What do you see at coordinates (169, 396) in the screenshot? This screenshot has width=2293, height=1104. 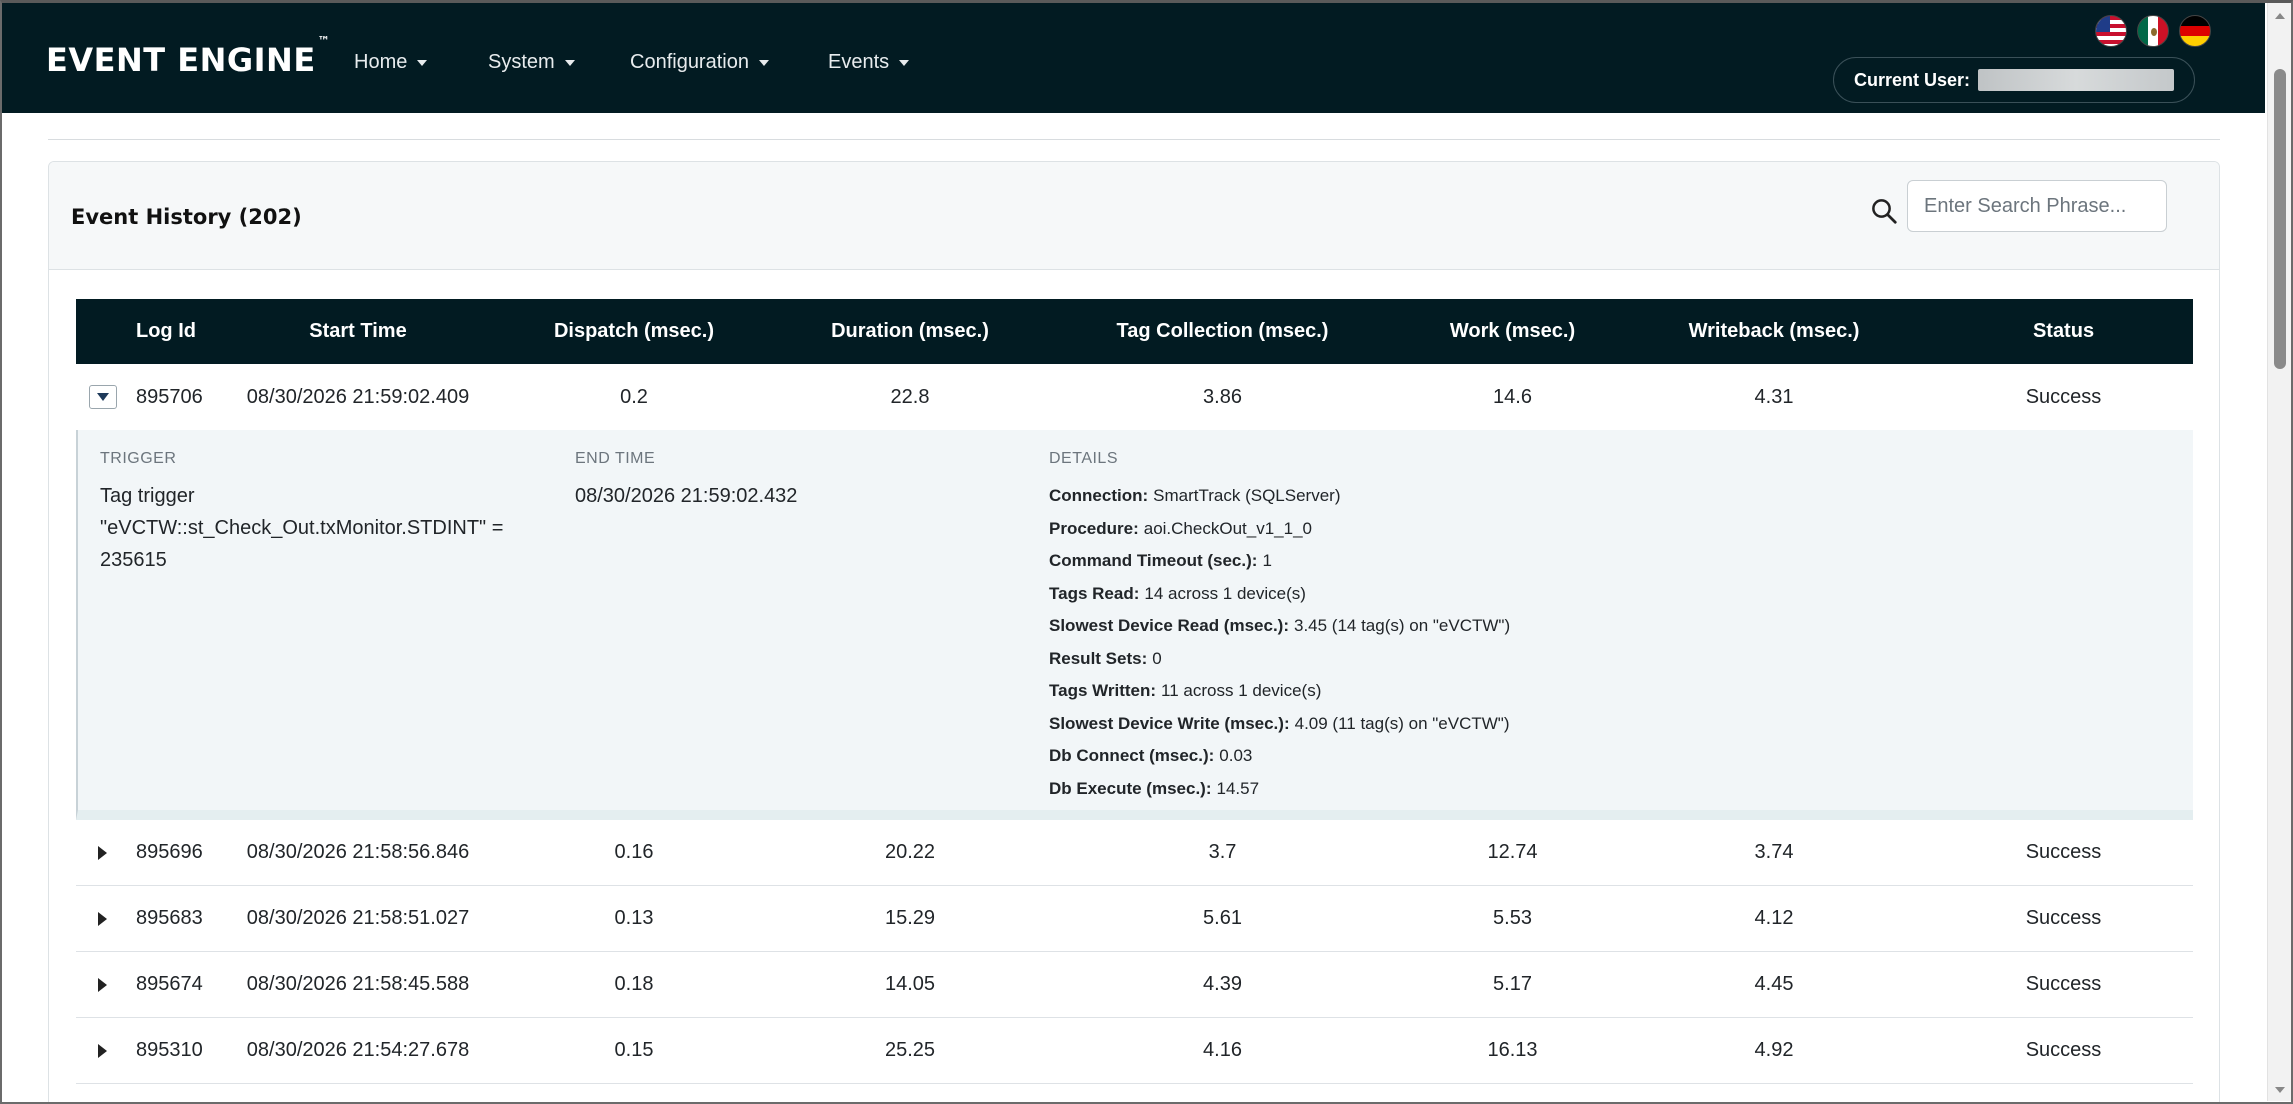 I see `cell-log-id: 895706` at bounding box center [169, 396].